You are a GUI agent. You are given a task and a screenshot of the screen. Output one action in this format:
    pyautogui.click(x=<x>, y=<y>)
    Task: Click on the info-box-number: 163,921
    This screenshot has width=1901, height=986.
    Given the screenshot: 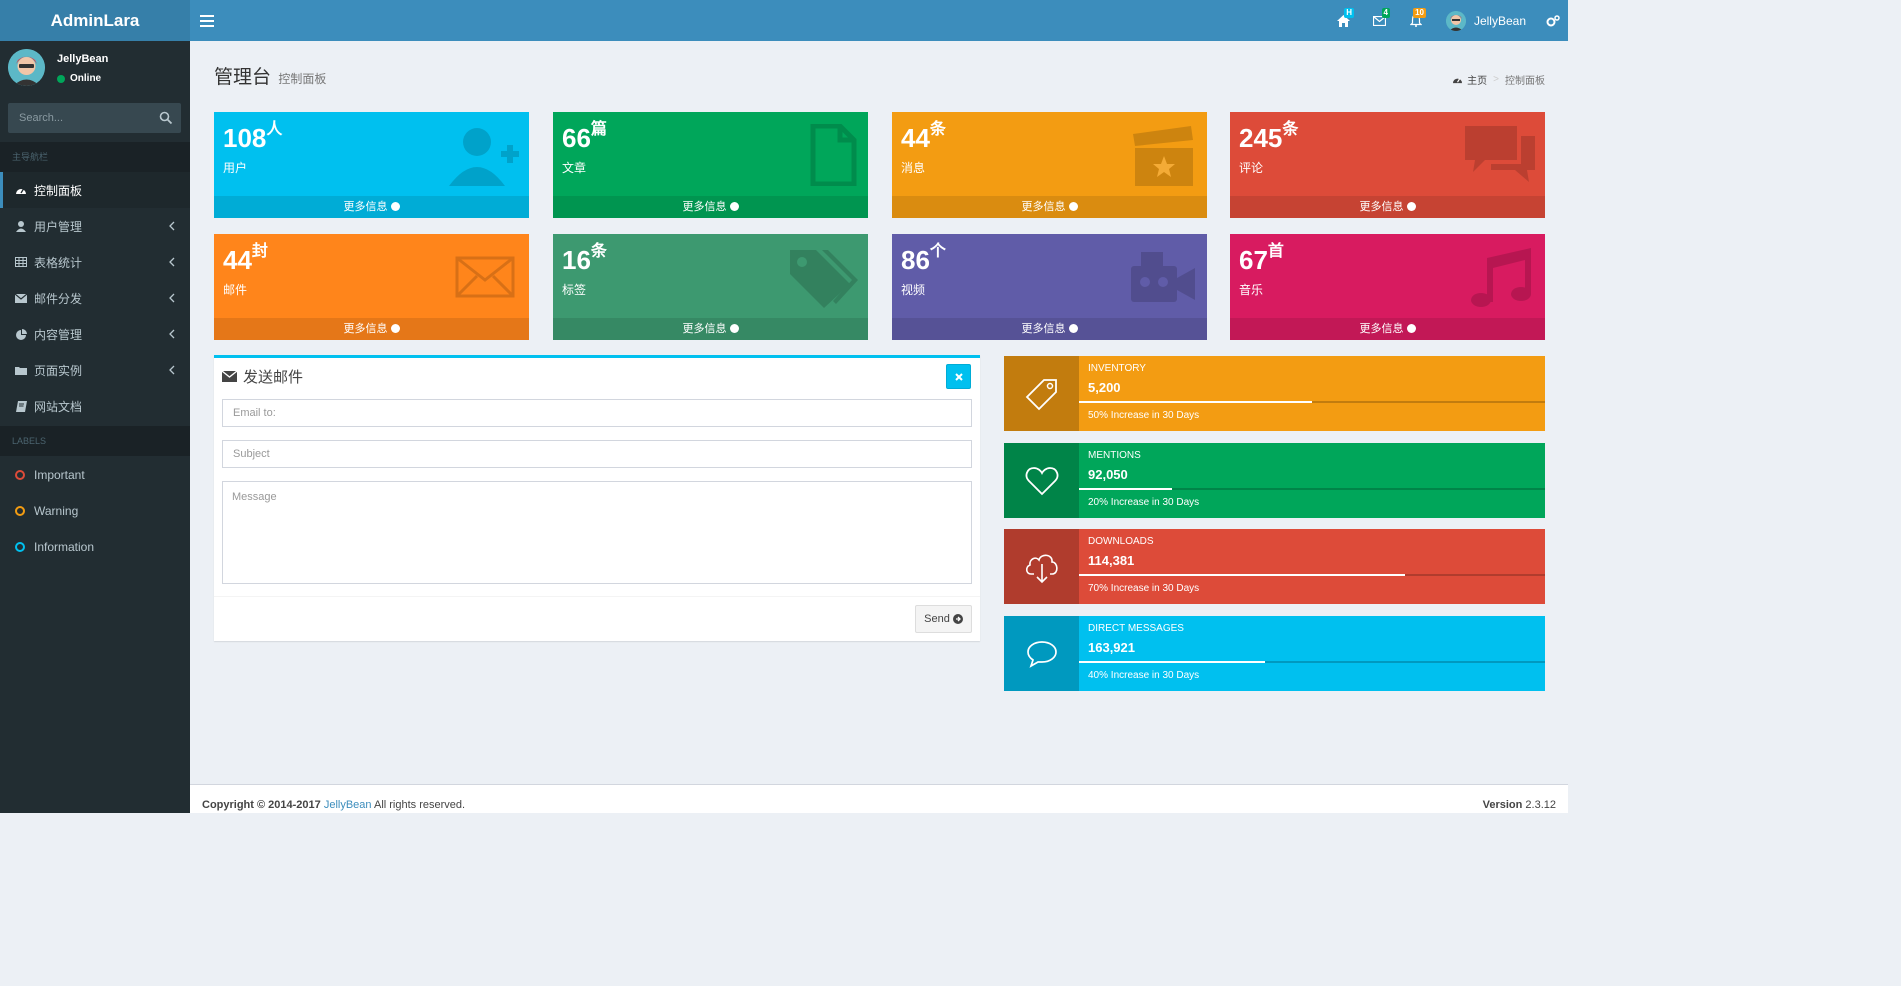 What is the action you would take?
    pyautogui.click(x=1111, y=647)
    